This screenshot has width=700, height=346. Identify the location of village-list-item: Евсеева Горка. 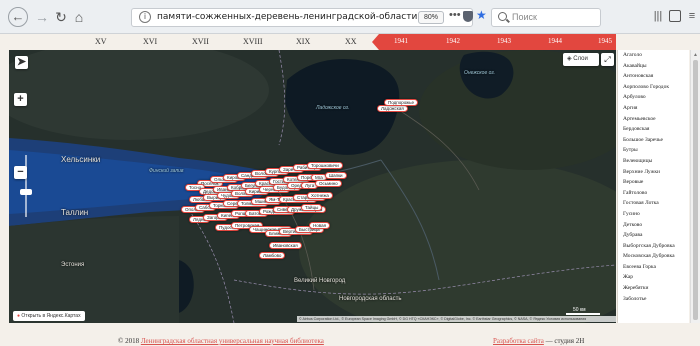
(653, 267).